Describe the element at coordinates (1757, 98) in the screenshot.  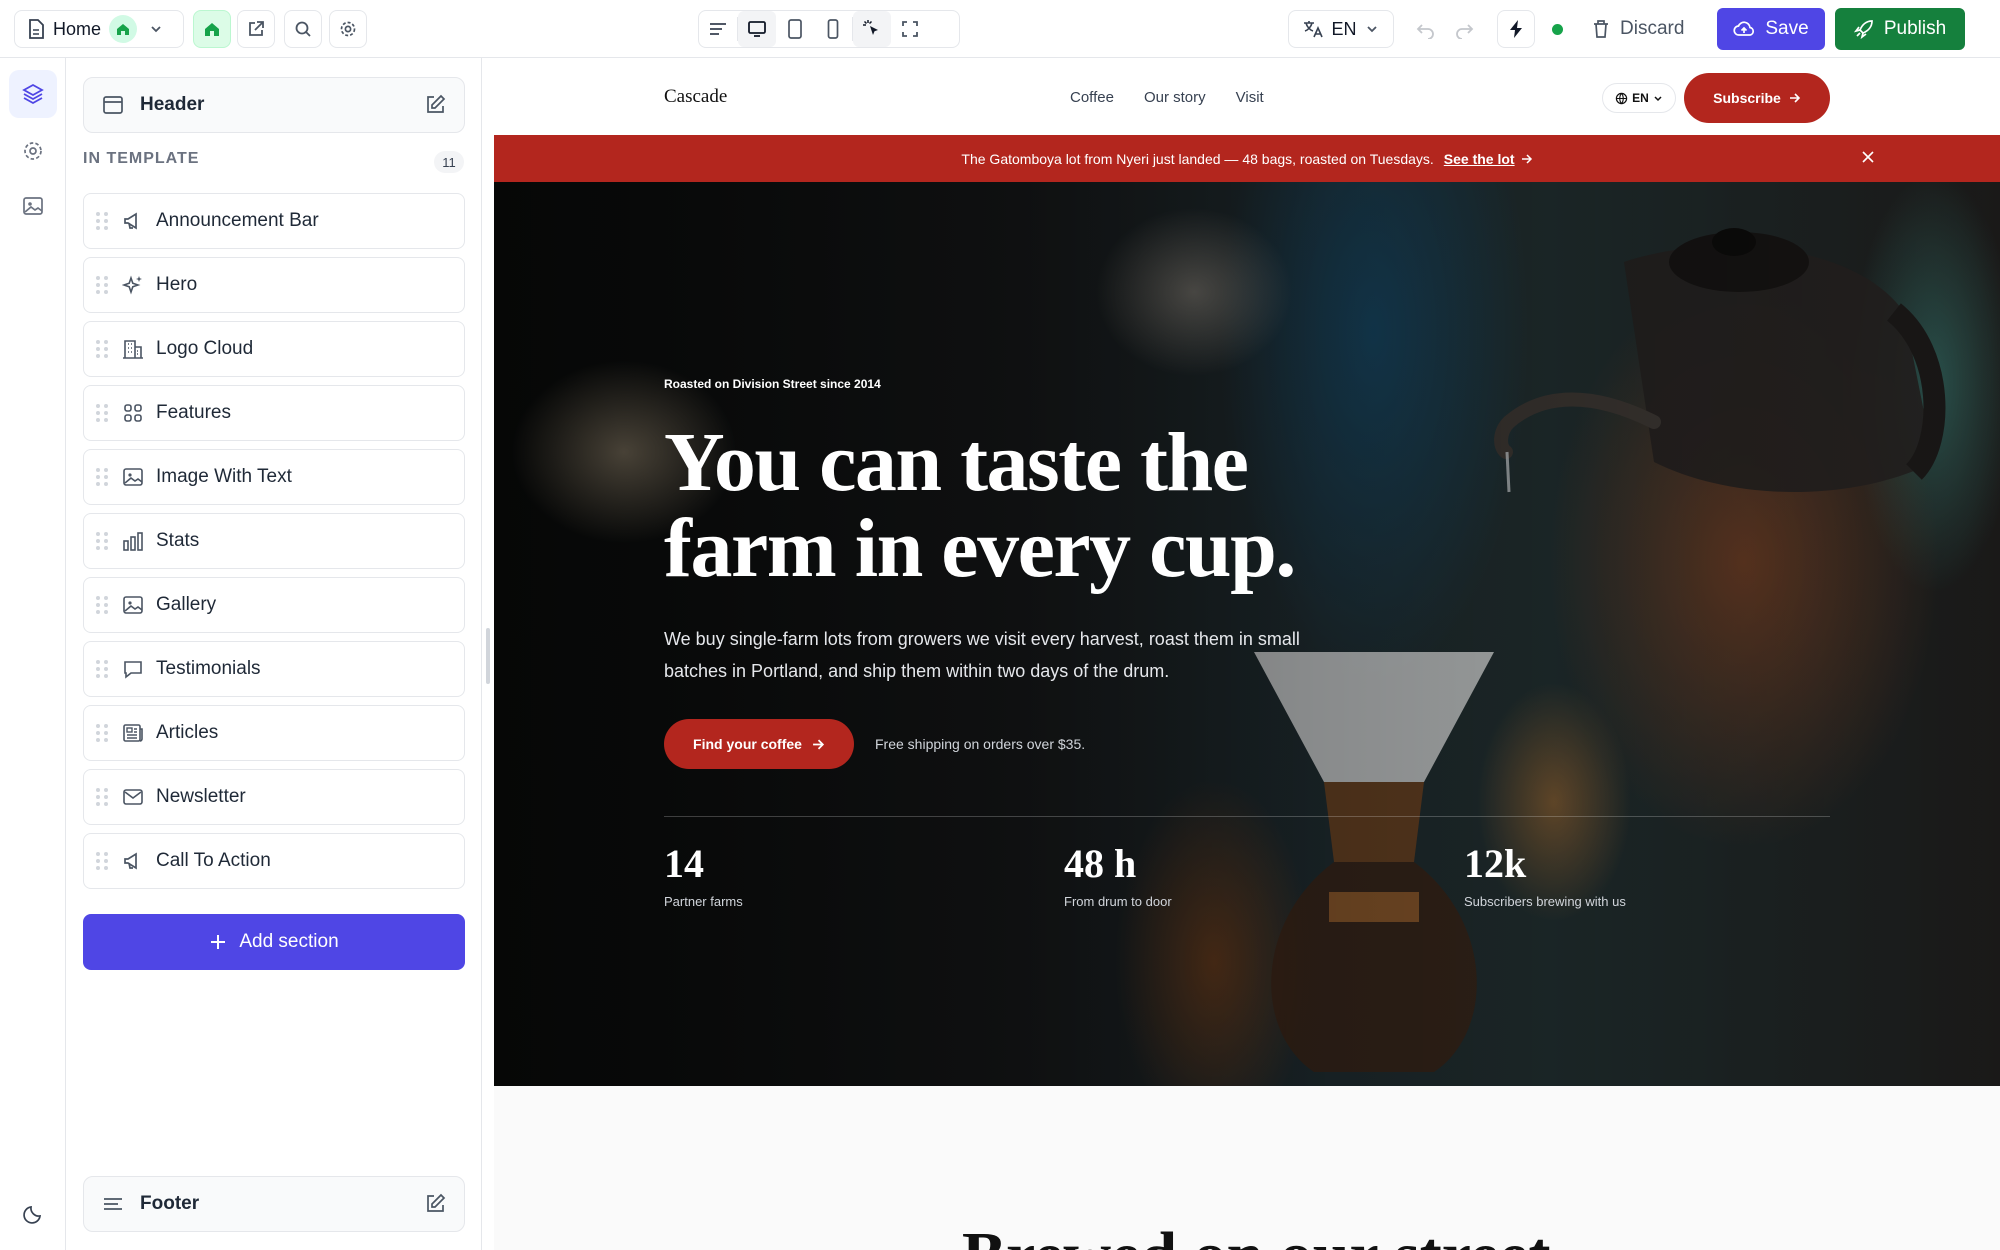
I see `subscribe-button: Subscribe` at that location.